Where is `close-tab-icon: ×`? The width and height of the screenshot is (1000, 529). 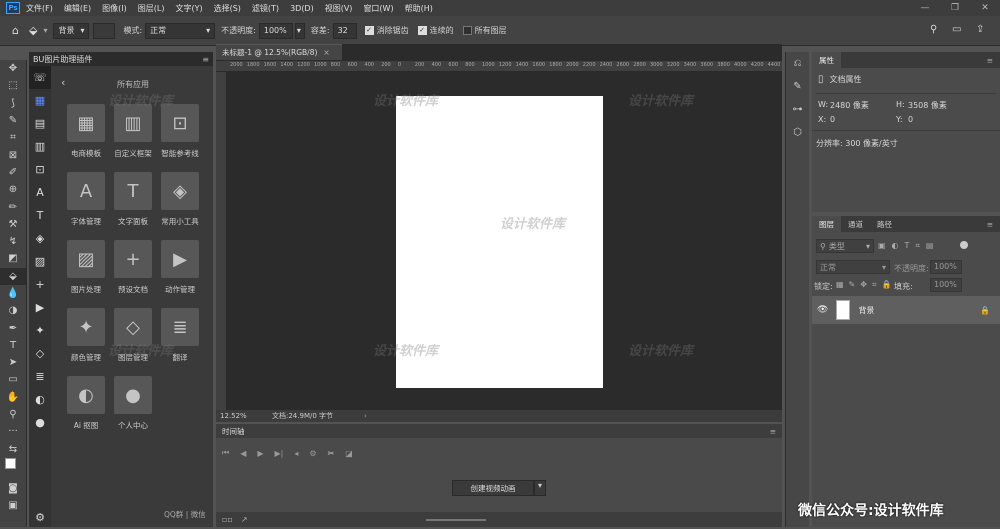
close-tab-icon: × is located at coordinates (326, 52).